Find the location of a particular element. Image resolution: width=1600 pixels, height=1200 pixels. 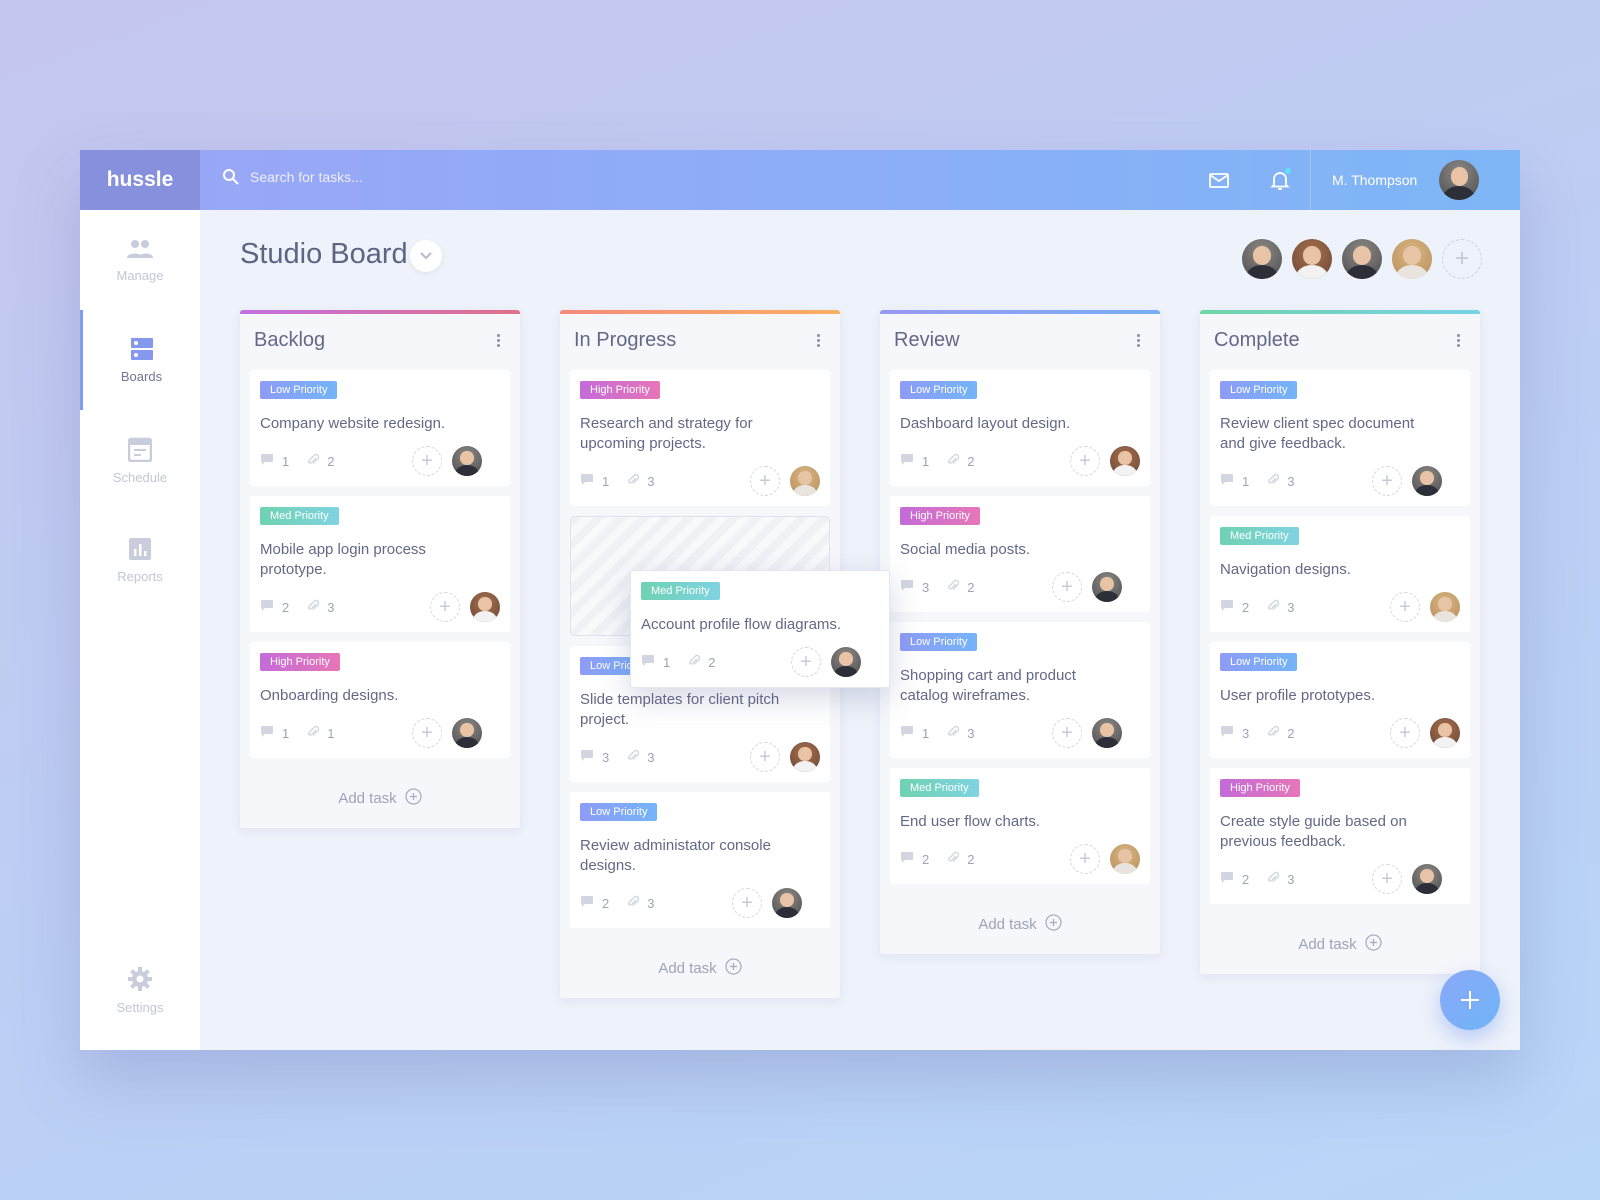

task-card: Med Priority End user flow charts. 2 2 + is located at coordinates (1020, 826).